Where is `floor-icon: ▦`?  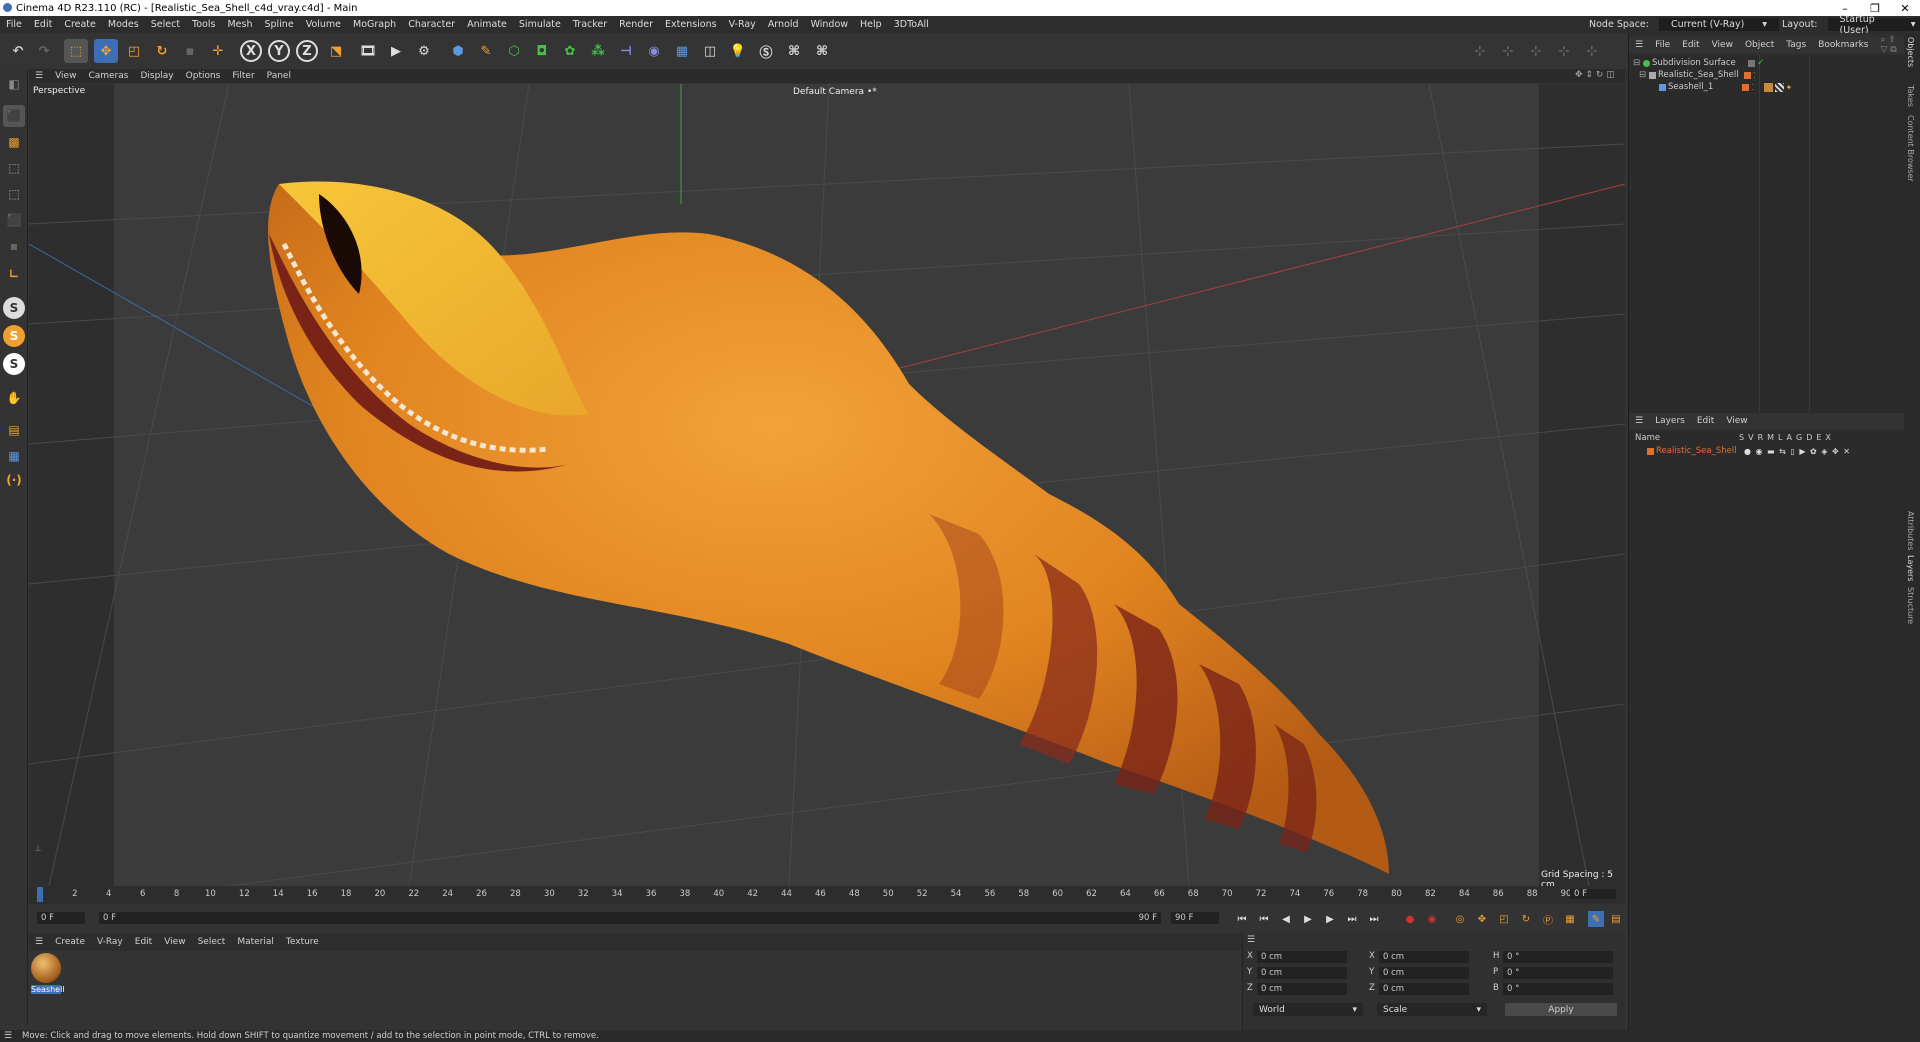
floor-icon: ▦ is located at coordinates (682, 51).